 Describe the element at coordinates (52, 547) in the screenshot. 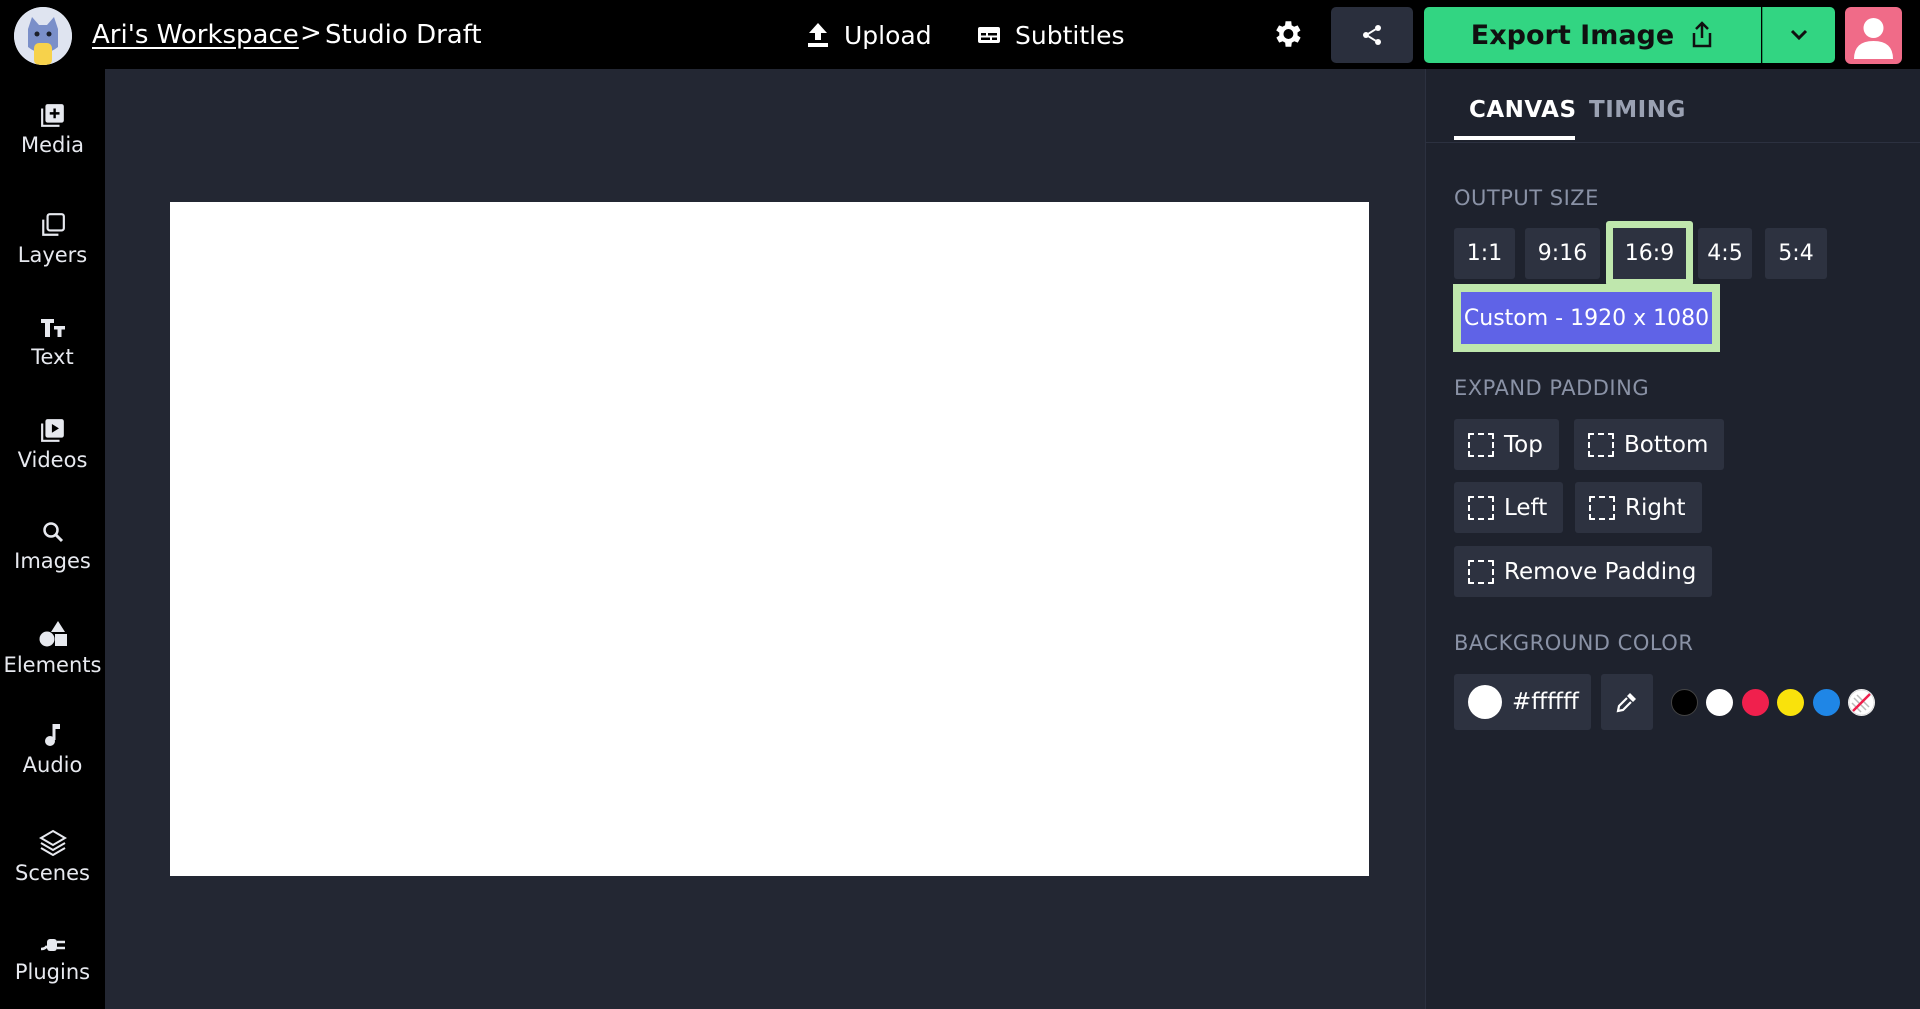

I see `sidebar-item-images: Images` at that location.